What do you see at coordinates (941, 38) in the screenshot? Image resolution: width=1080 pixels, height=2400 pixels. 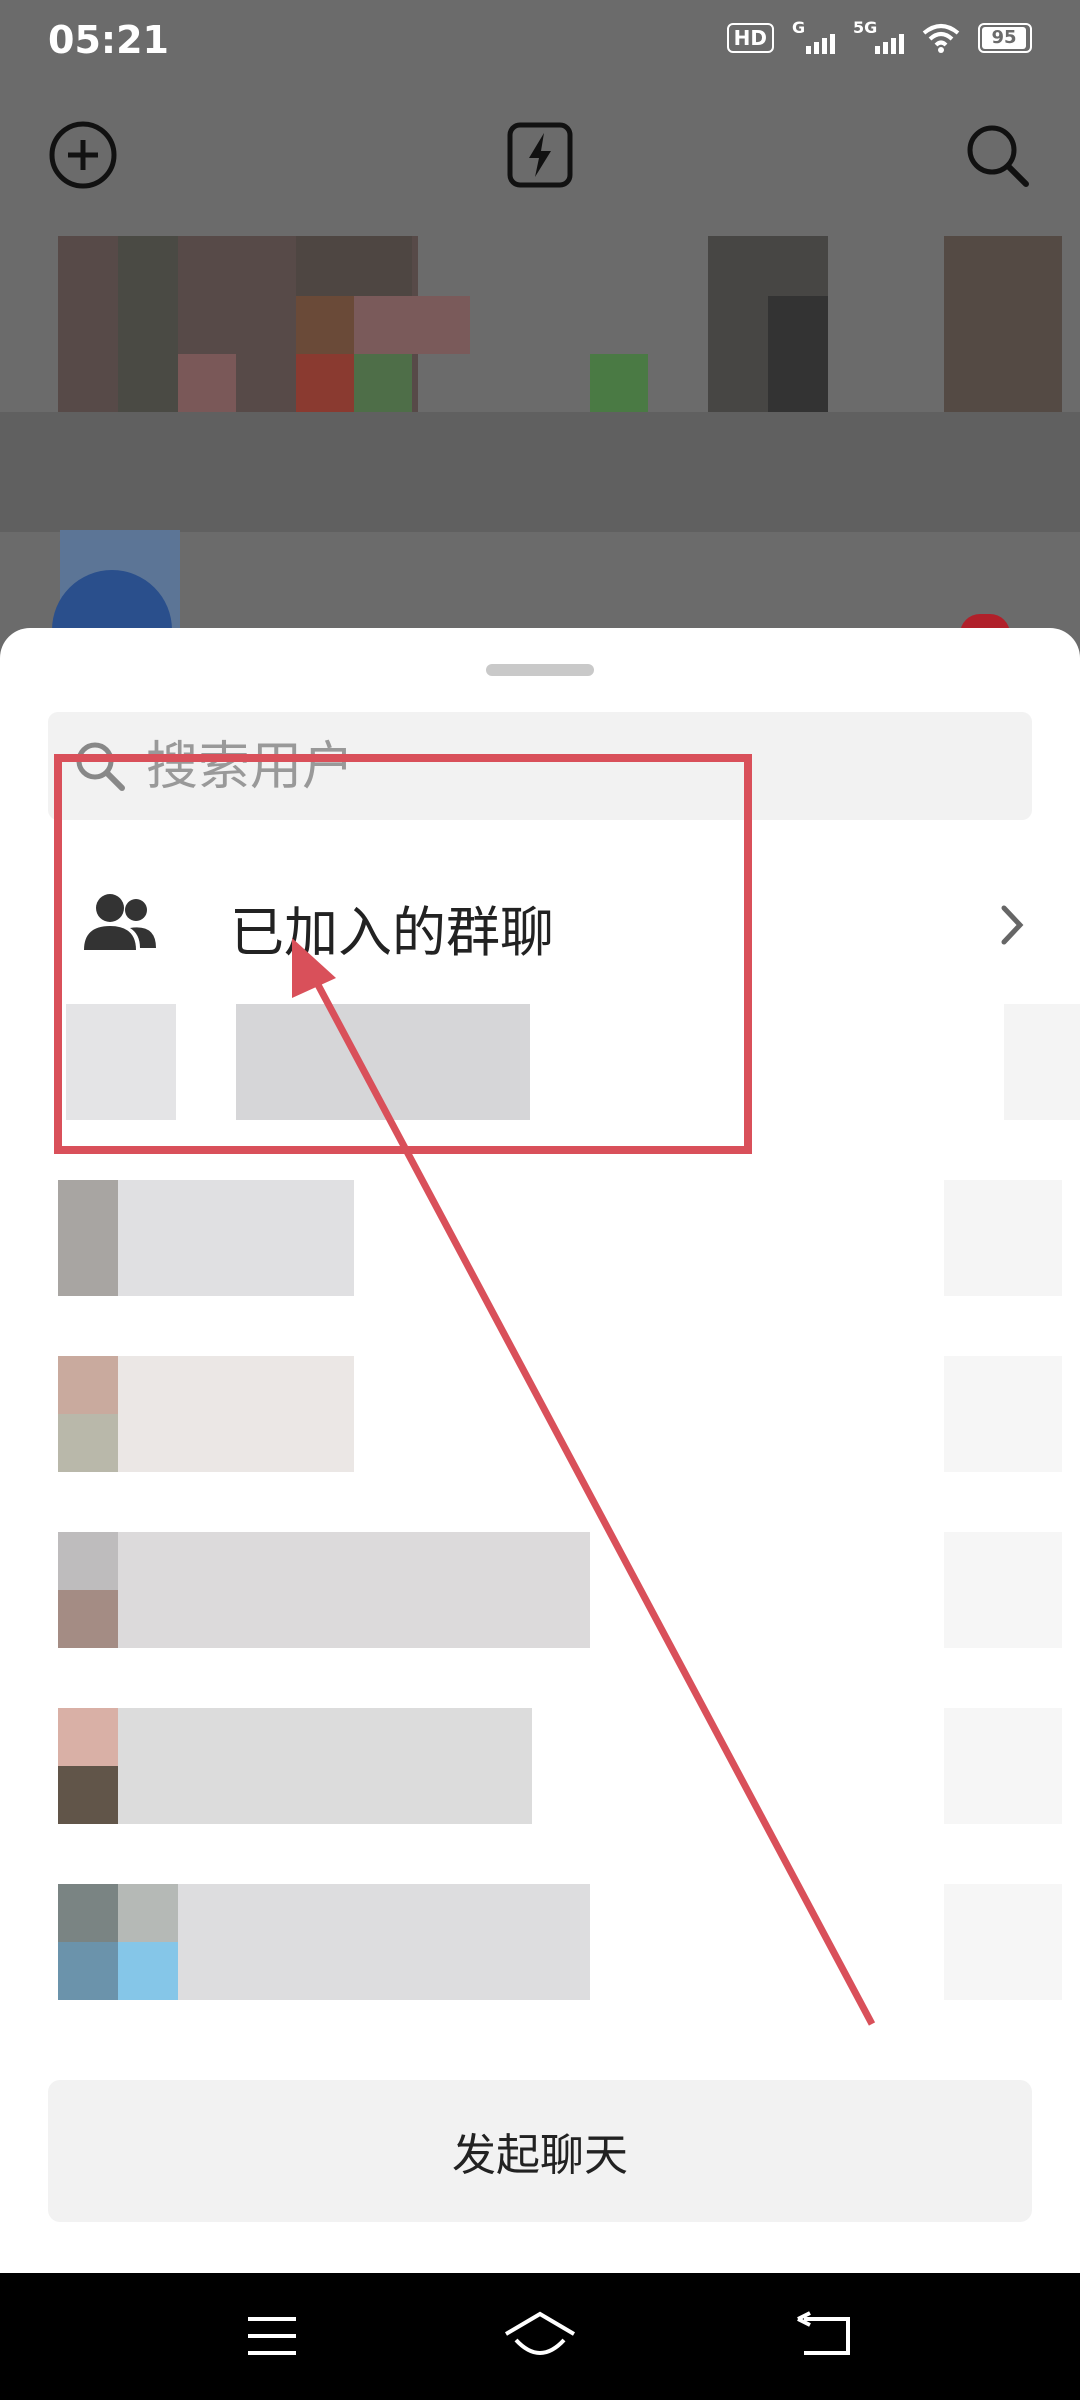 I see `wifi-icon` at bounding box center [941, 38].